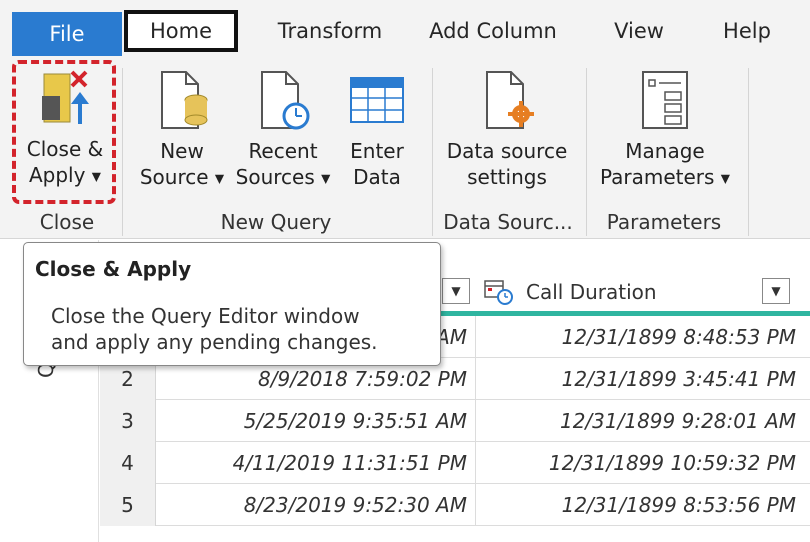 This screenshot has width=810, height=542. Describe the element at coordinates (643, 337) in the screenshot. I see `cell-call-duration: 12/31/1899 8:48:53 PM` at that location.